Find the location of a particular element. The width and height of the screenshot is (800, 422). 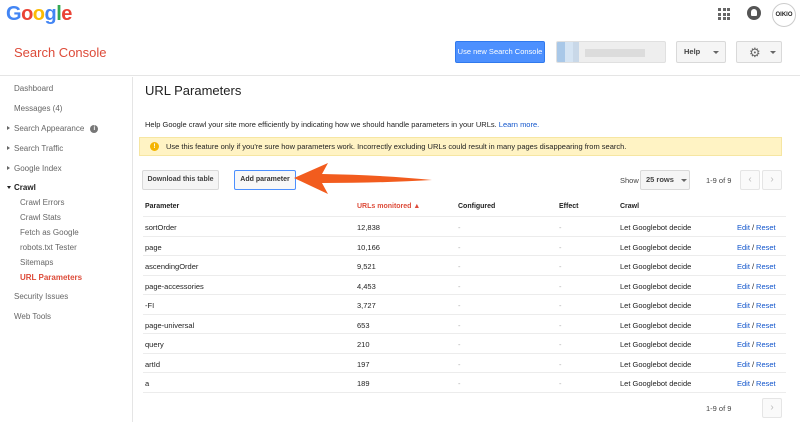

product-title: Search Console is located at coordinates (60, 52).